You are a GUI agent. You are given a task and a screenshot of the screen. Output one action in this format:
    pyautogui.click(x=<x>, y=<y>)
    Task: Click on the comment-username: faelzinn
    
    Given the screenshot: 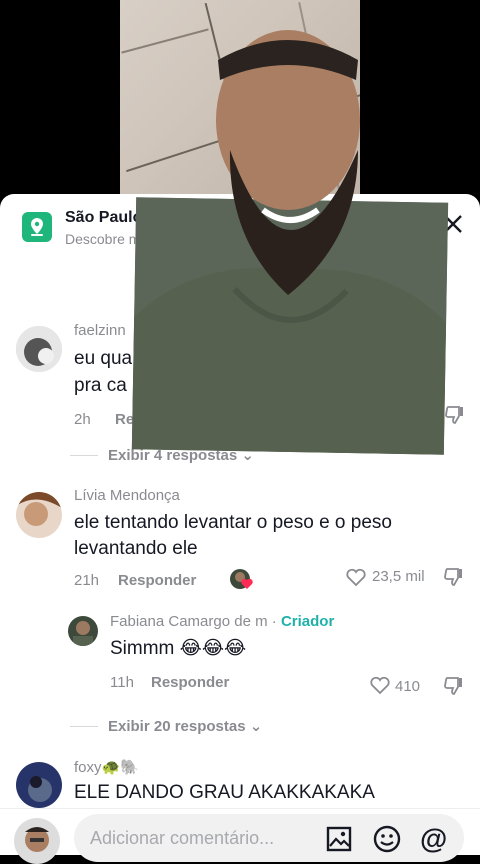 What is the action you would take?
    pyautogui.click(x=100, y=330)
    